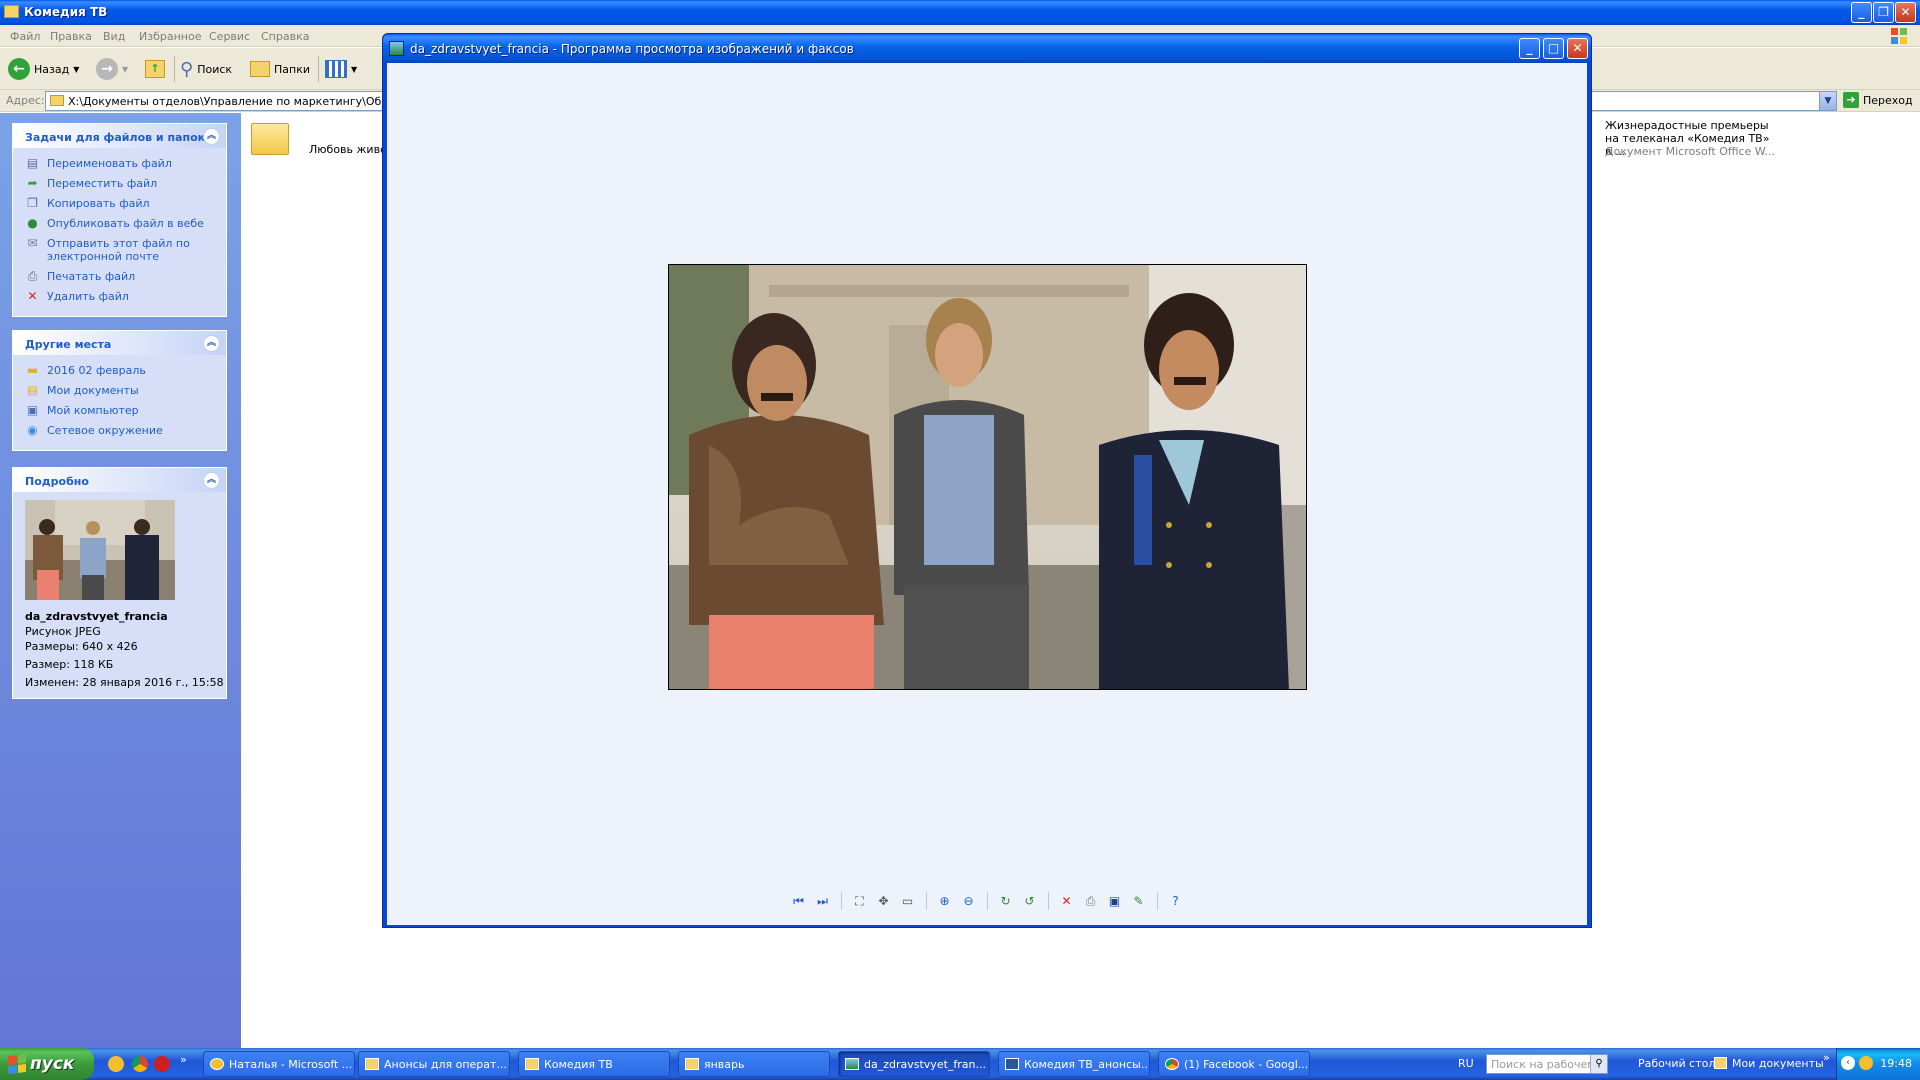  What do you see at coordinates (1827, 101) in the screenshot?
I see `address-dropdown-icon: ▼` at bounding box center [1827, 101].